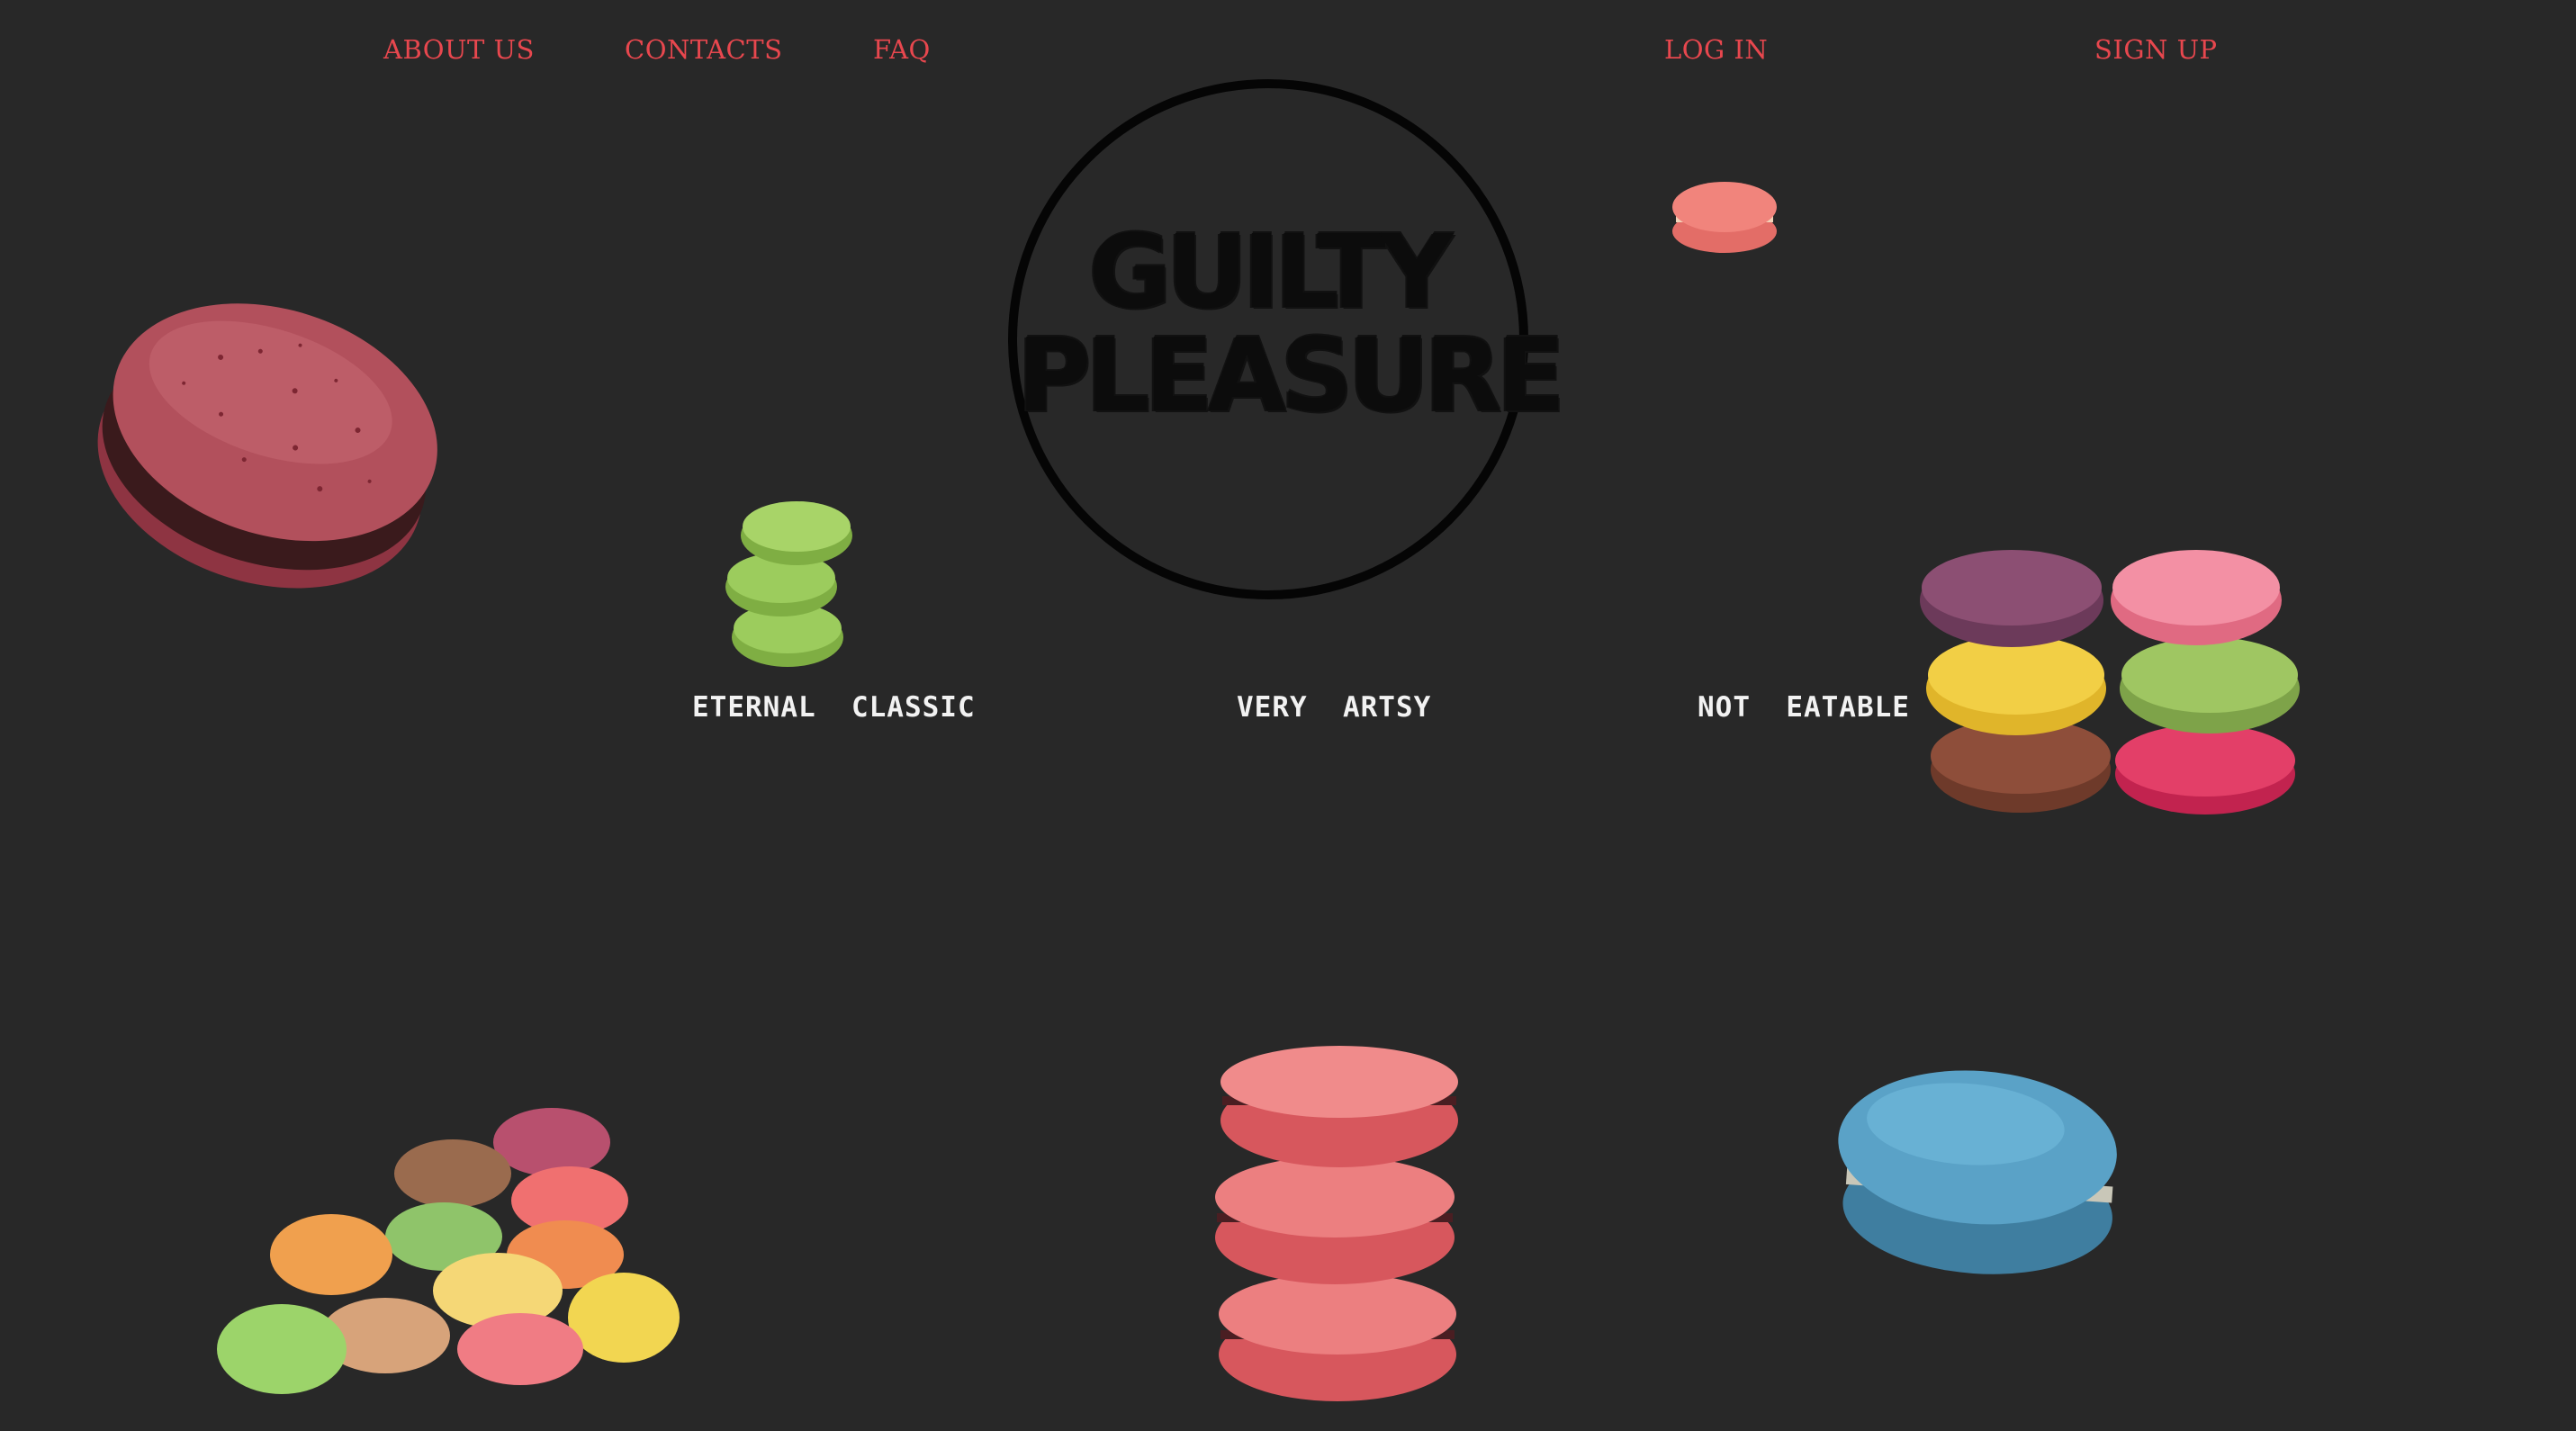 The height and width of the screenshot is (1431, 2576). I want to click on logo-text-line-2: PLEASURE, so click(1291, 377).